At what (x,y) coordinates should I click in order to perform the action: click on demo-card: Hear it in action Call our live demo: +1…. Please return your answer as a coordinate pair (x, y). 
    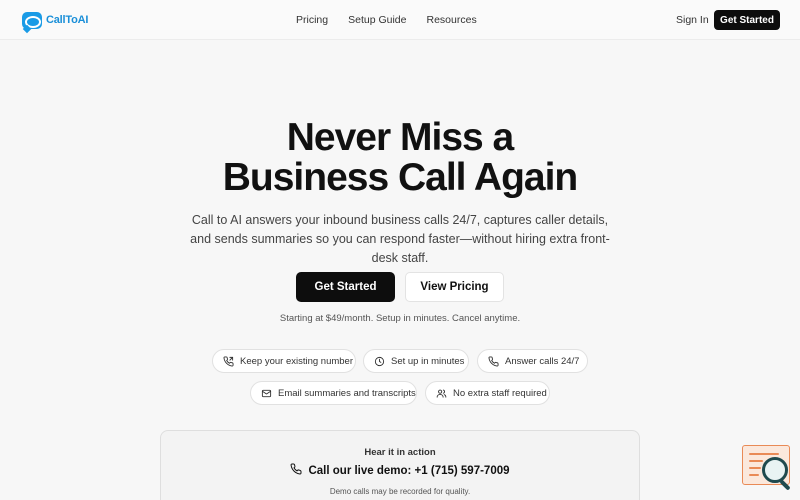
    Looking at the image, I should click on (400, 465).